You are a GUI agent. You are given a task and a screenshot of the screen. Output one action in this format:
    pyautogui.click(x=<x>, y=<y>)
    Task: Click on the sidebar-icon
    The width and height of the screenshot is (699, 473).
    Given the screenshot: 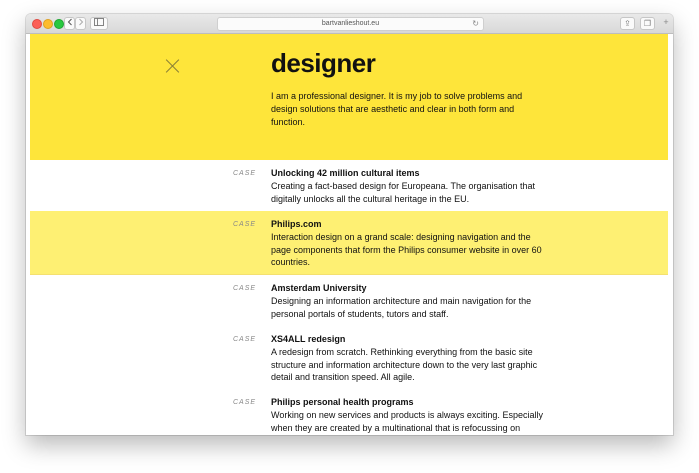 What is the action you would take?
    pyautogui.click(x=99, y=22)
    